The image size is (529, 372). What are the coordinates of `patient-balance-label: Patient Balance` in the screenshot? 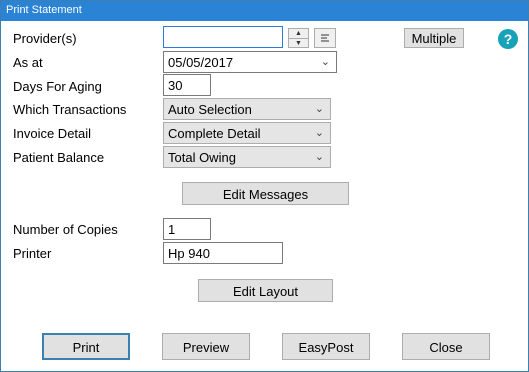 It's located at (59, 157).